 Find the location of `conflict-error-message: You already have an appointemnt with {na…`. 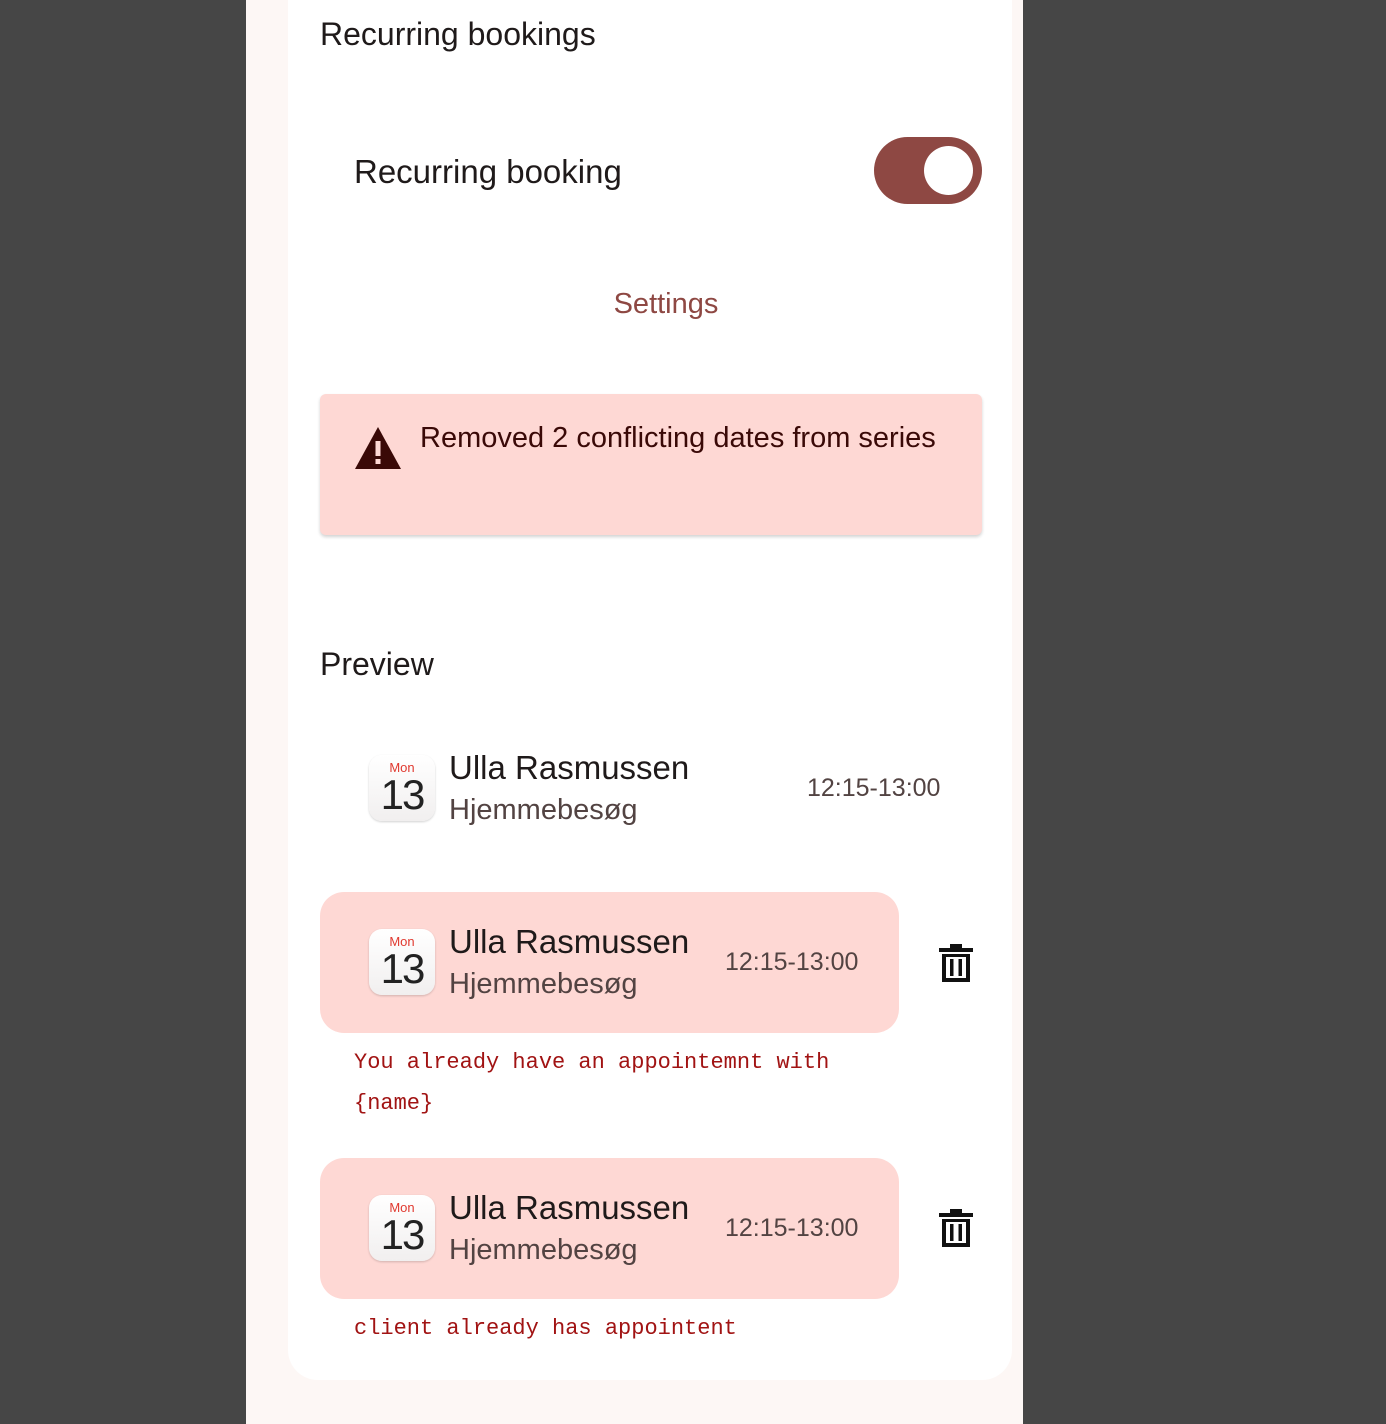

conflict-error-message: You already have an appointemnt with {na… is located at coordinates (592, 1083).